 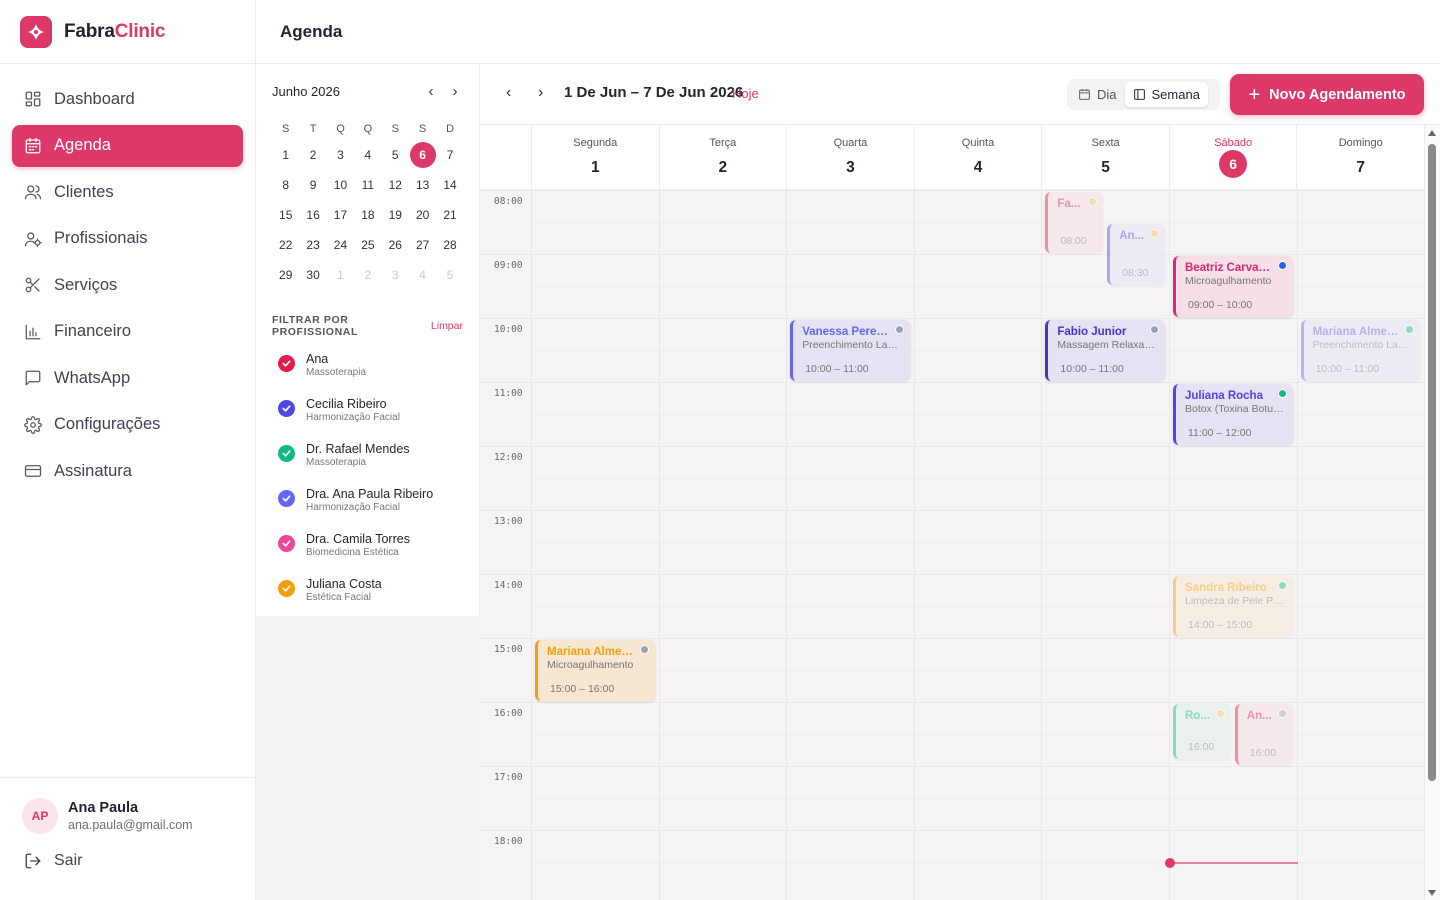 What do you see at coordinates (455, 91) in the screenshot?
I see `mini-next-month-icon: ›` at bounding box center [455, 91].